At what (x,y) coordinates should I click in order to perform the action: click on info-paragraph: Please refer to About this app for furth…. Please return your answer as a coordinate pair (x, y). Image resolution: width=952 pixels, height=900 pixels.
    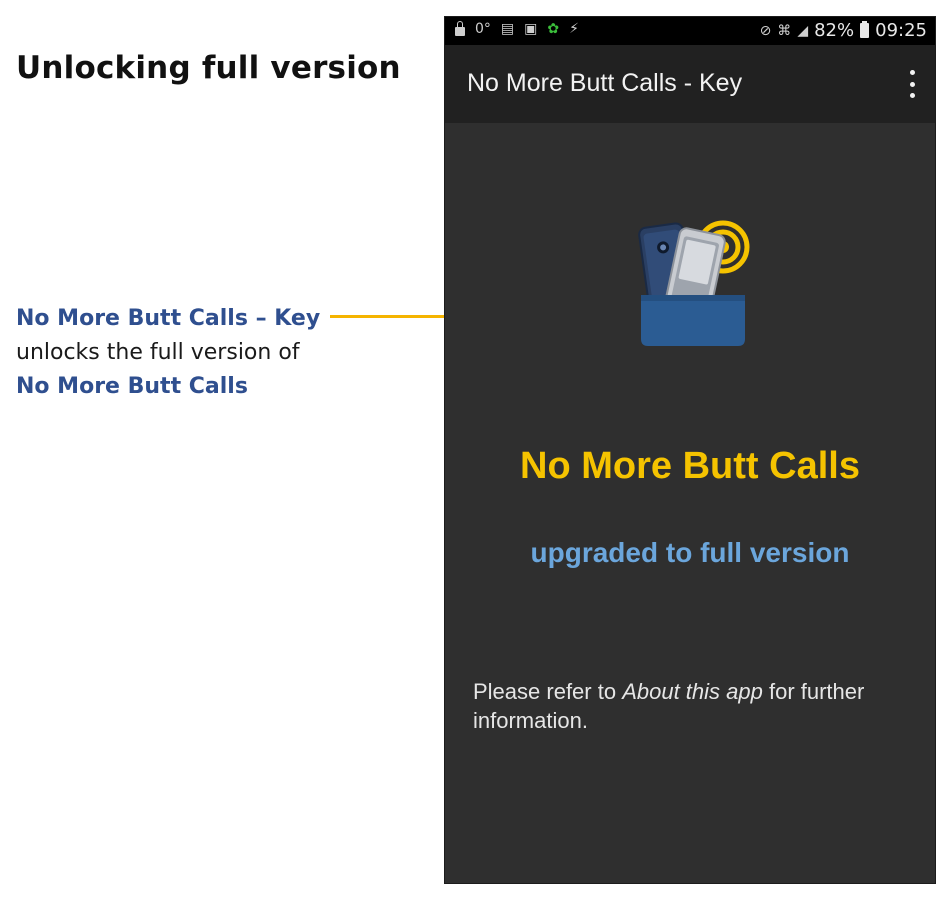
    Looking at the image, I should click on (688, 706).